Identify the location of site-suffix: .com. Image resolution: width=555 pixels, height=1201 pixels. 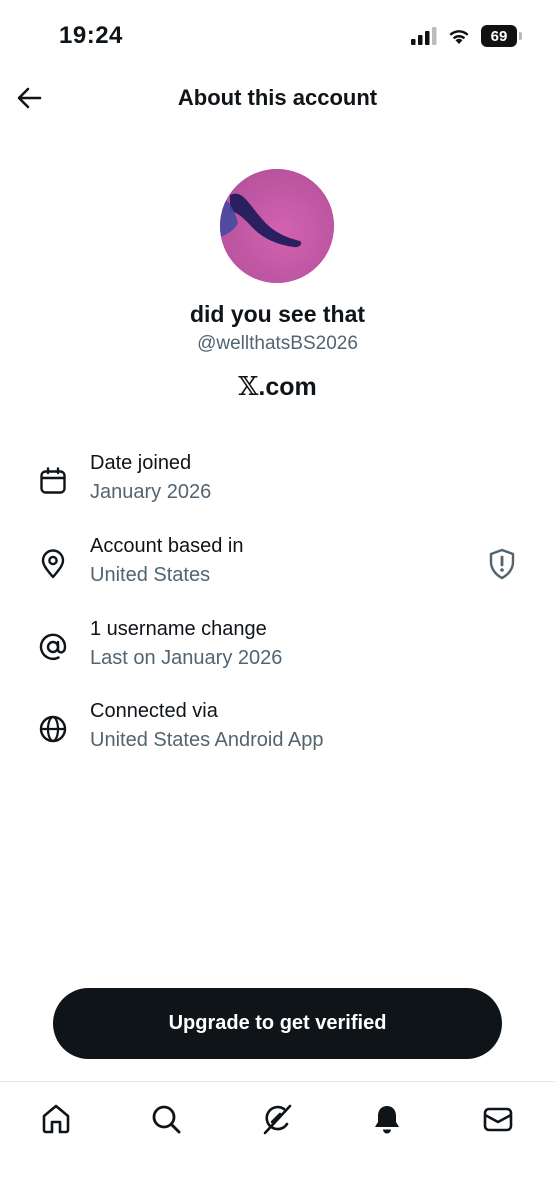
(287, 387).